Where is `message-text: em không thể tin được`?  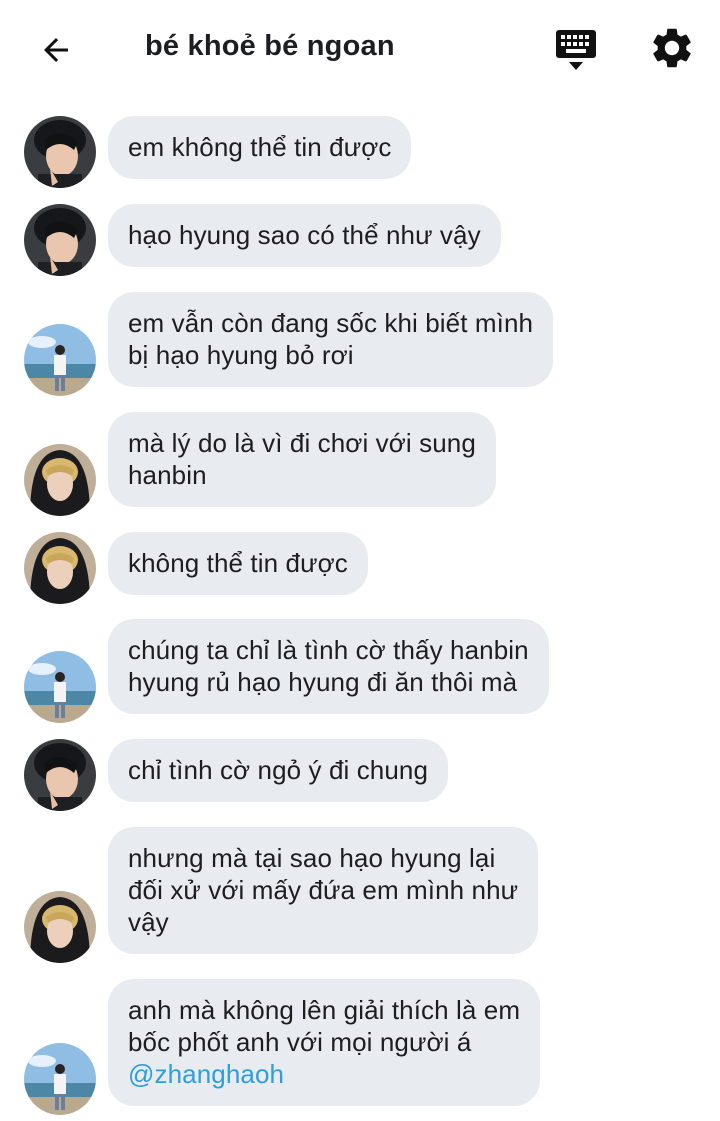 message-text: em không thể tin được is located at coordinates (260, 147).